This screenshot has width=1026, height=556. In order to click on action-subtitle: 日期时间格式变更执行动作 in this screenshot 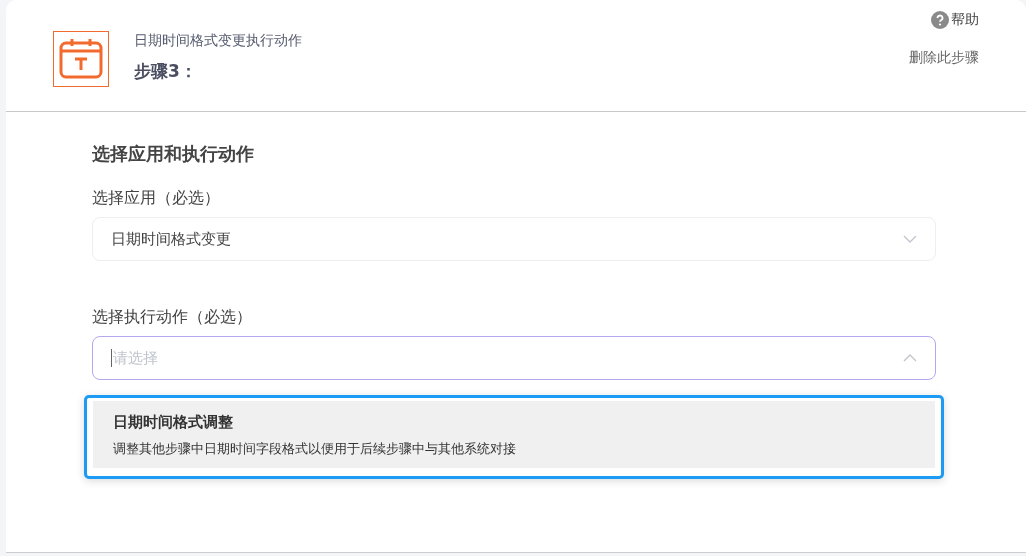, I will do `click(218, 41)`.